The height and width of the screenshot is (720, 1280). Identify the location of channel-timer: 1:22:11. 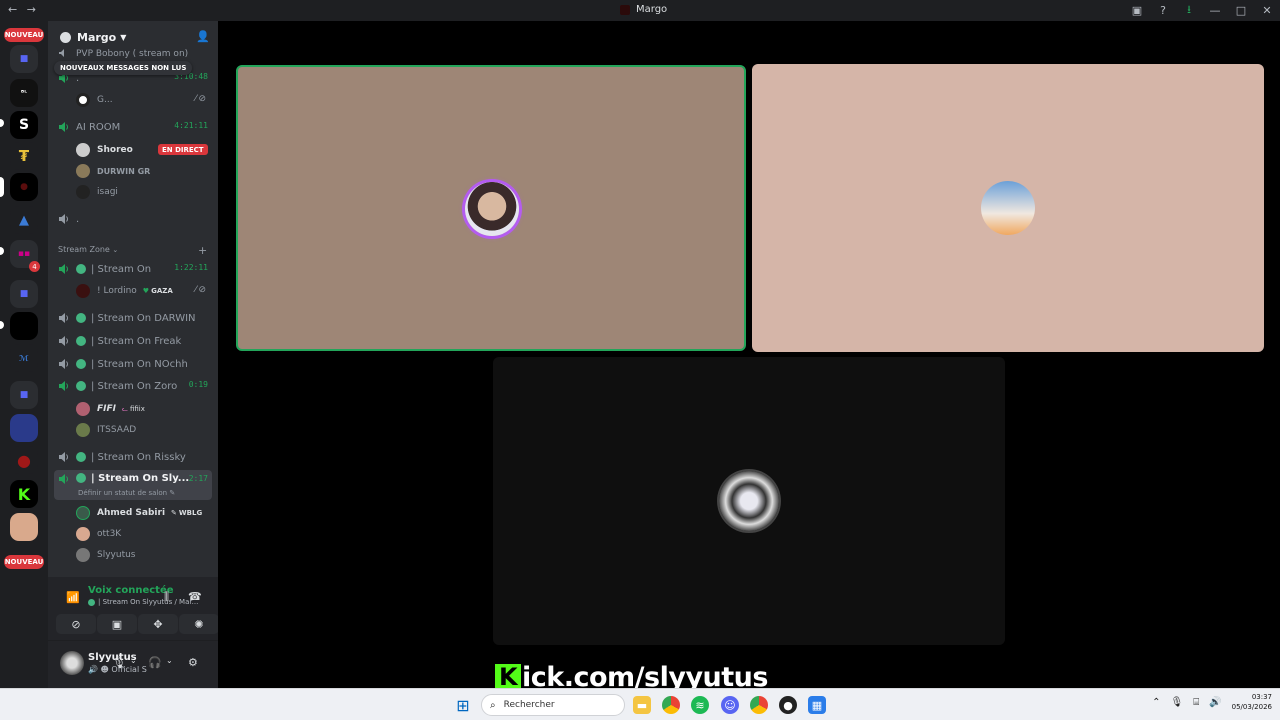
(191, 267).